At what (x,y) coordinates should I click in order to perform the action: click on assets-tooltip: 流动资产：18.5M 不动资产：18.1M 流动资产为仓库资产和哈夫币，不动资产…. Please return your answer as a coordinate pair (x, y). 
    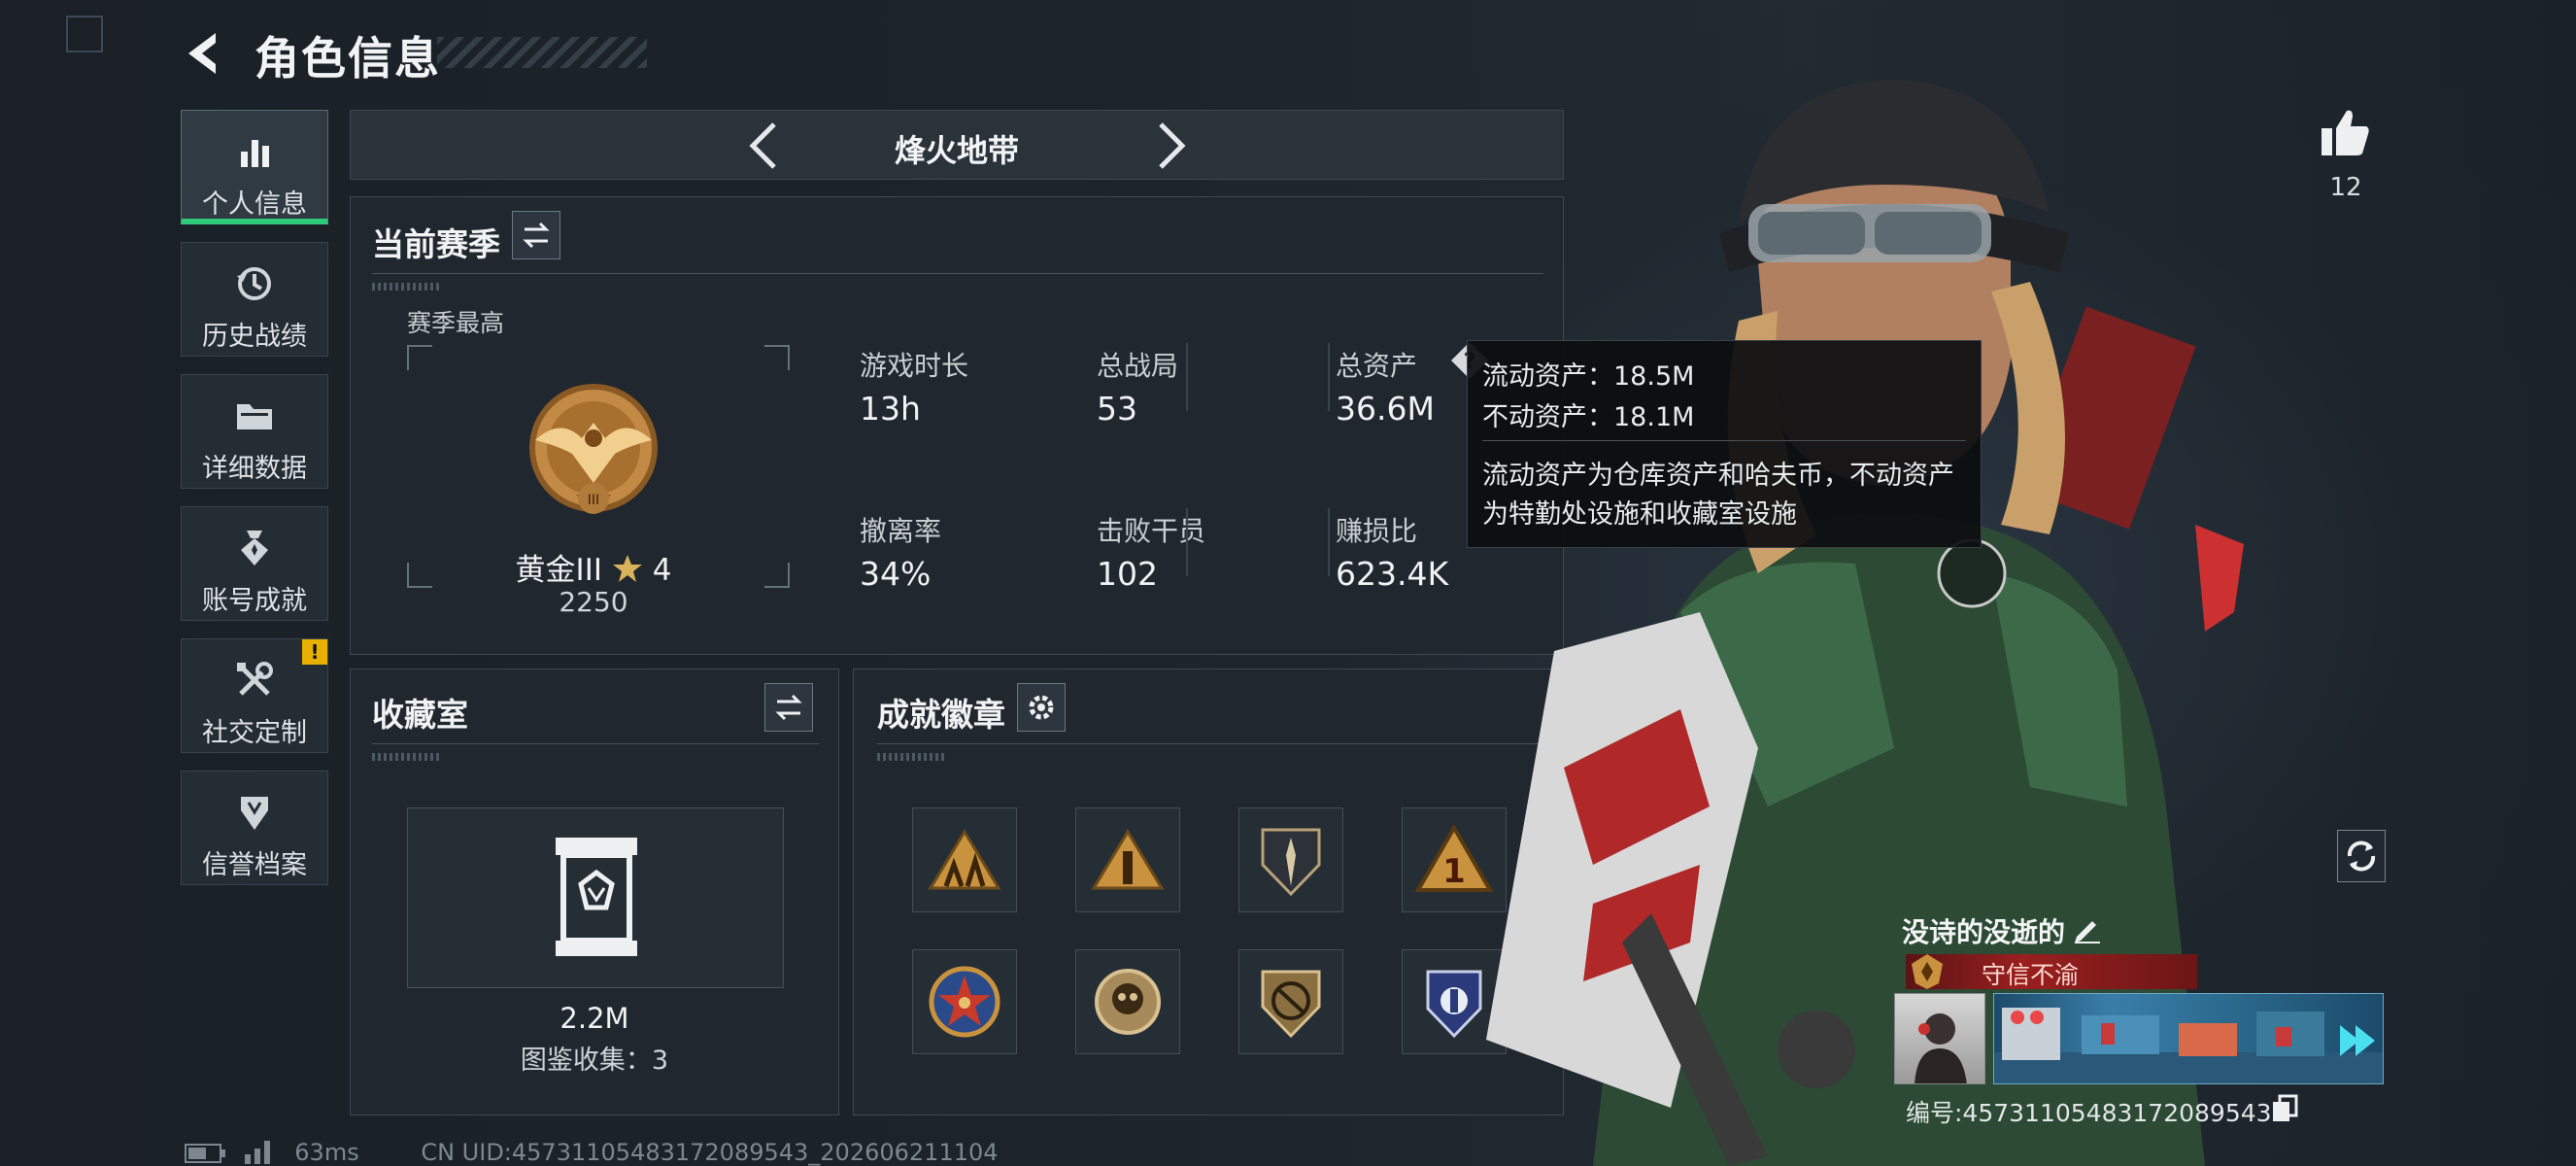
    Looking at the image, I should click on (1724, 444).